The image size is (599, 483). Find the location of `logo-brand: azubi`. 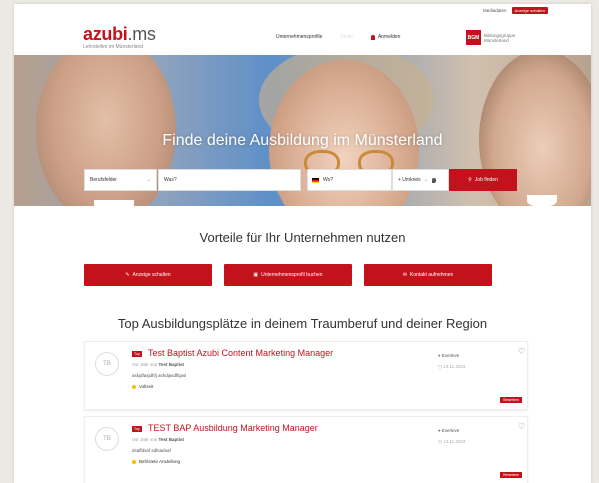

logo-brand: azubi is located at coordinates (105, 34).